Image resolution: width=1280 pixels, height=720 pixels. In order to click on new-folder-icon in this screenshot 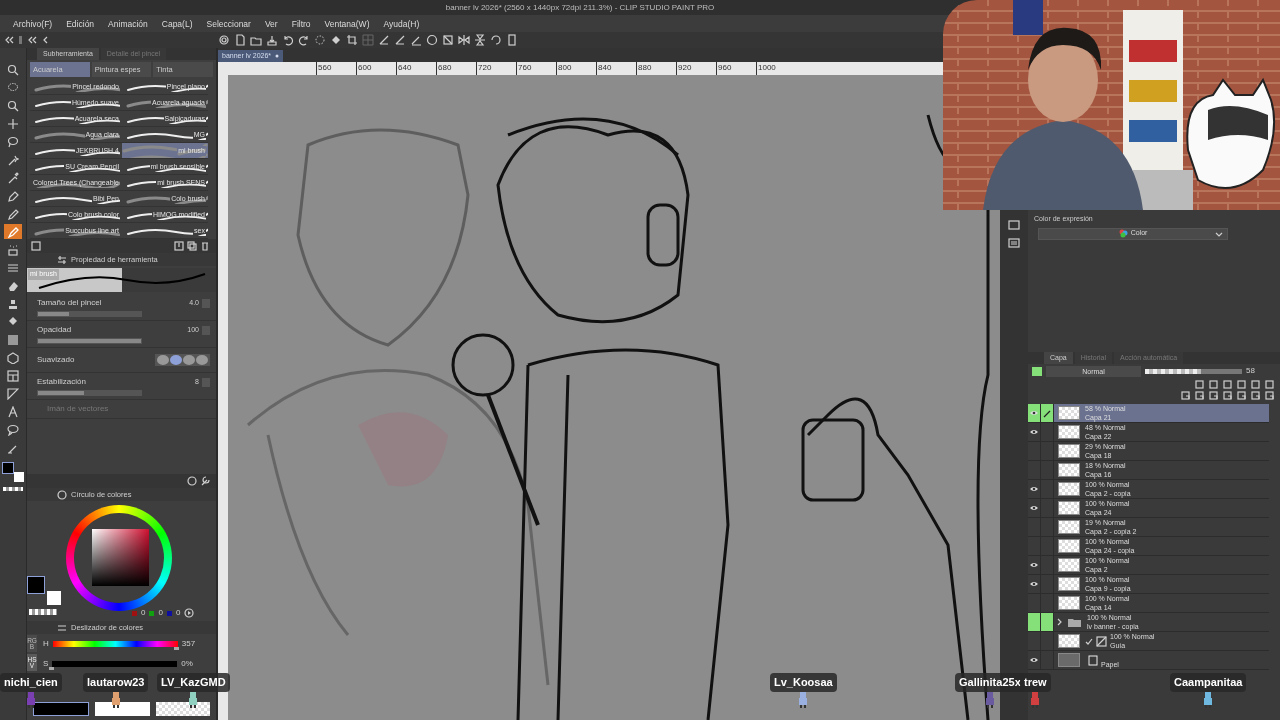, I will do `click(1213, 395)`.